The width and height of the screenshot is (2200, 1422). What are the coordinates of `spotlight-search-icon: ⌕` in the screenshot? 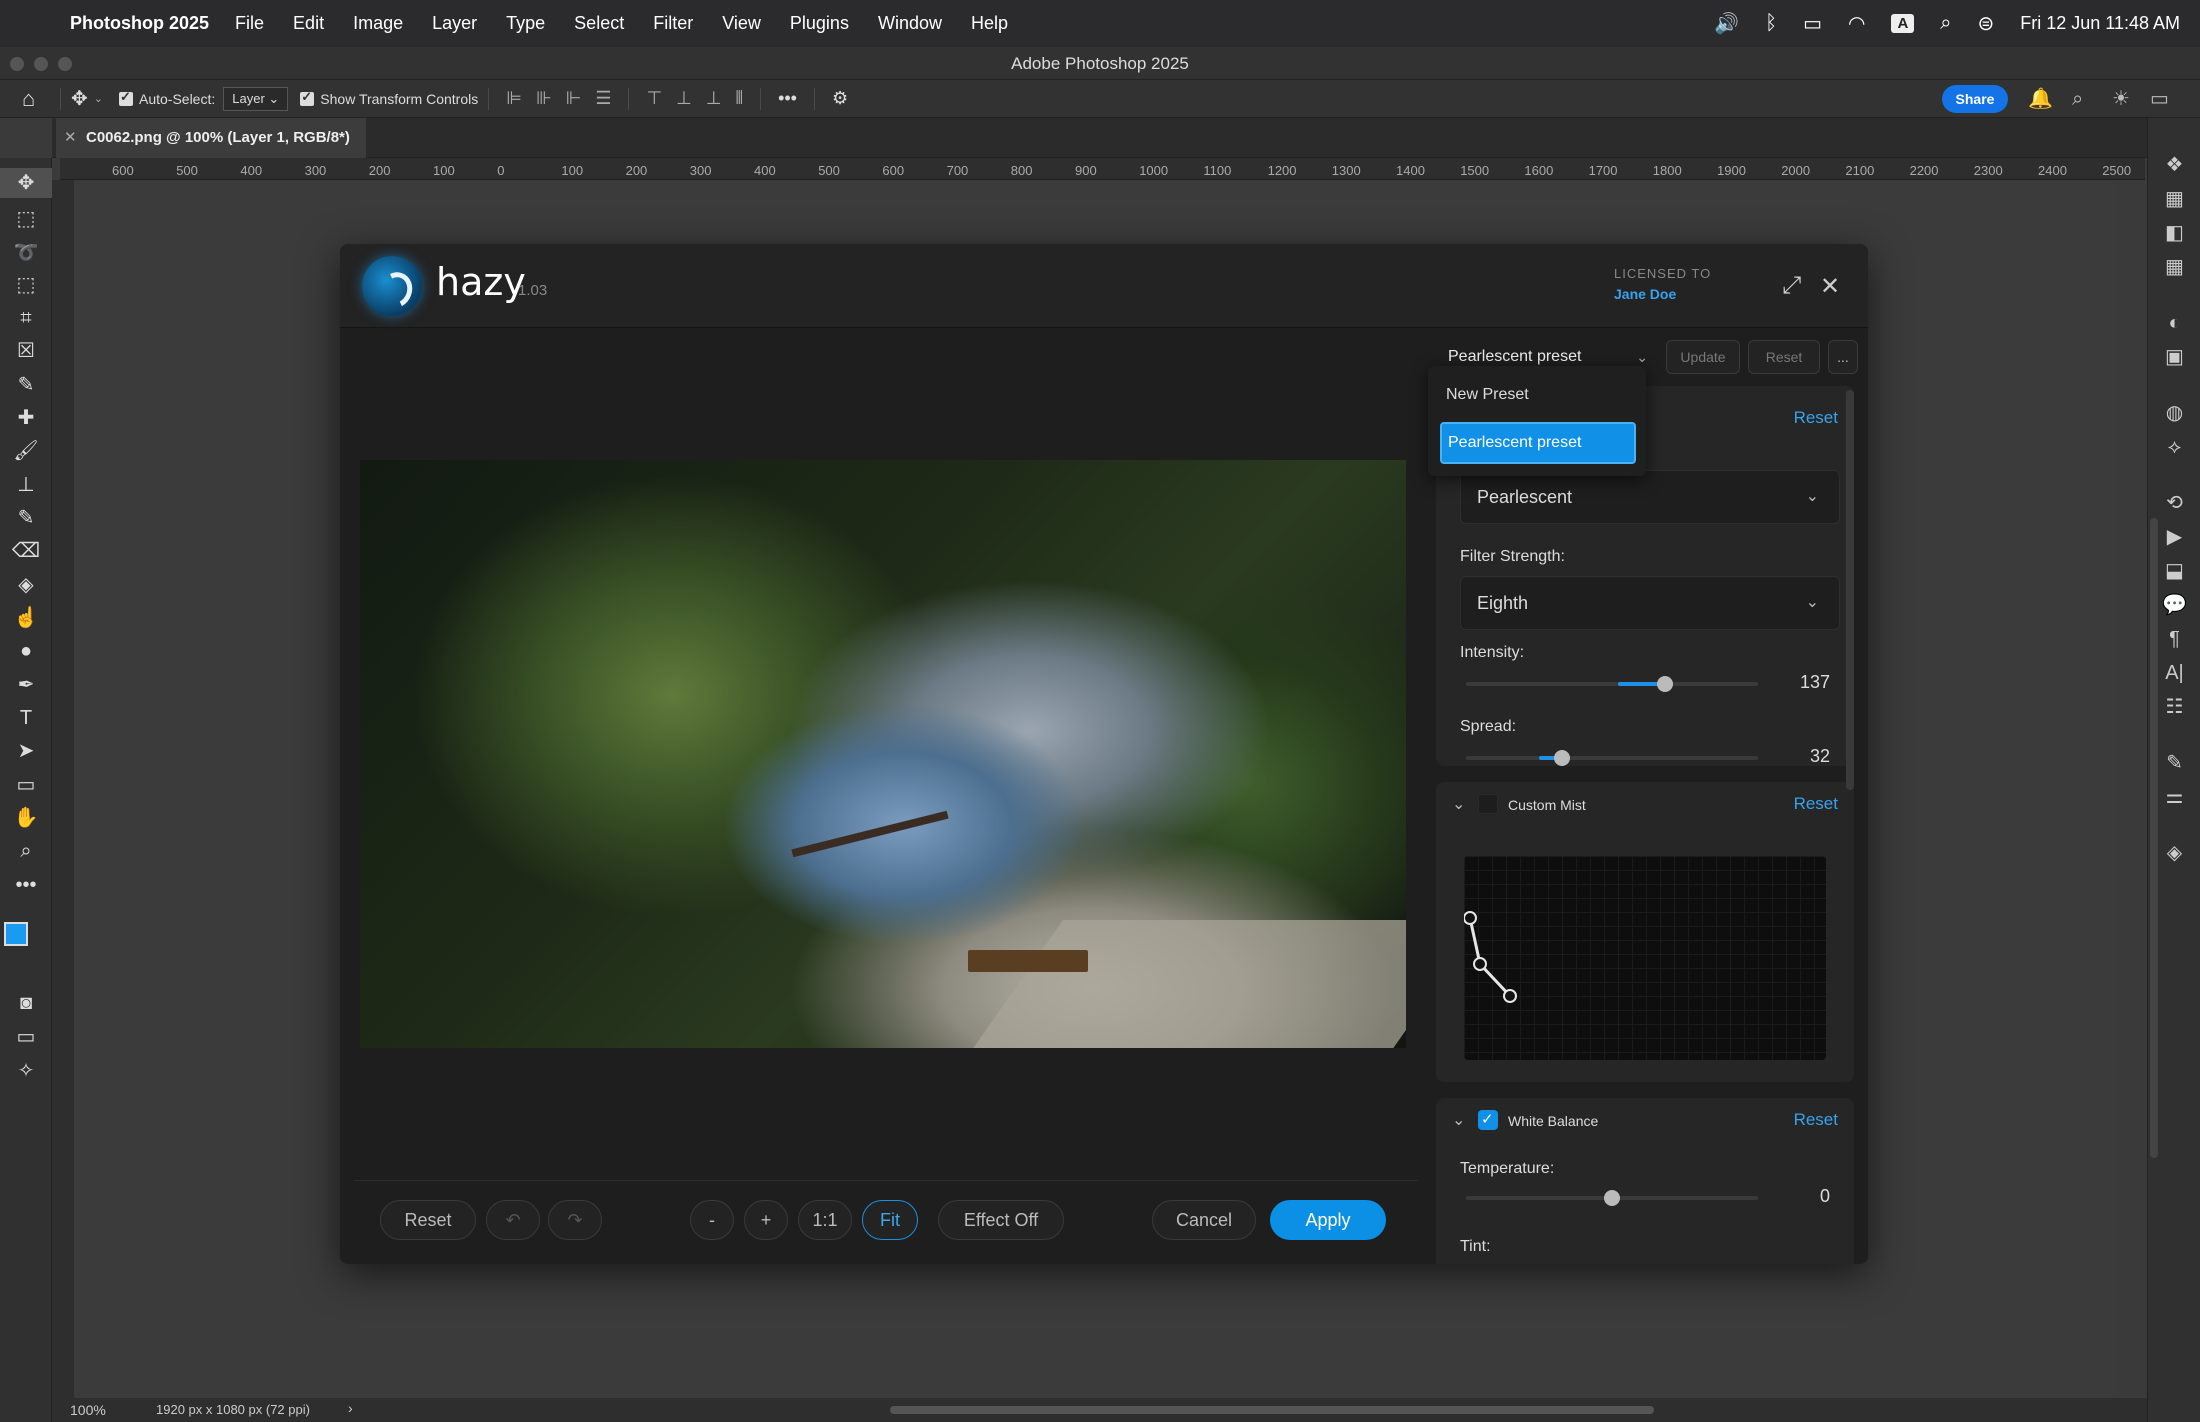 It's located at (1945, 23).